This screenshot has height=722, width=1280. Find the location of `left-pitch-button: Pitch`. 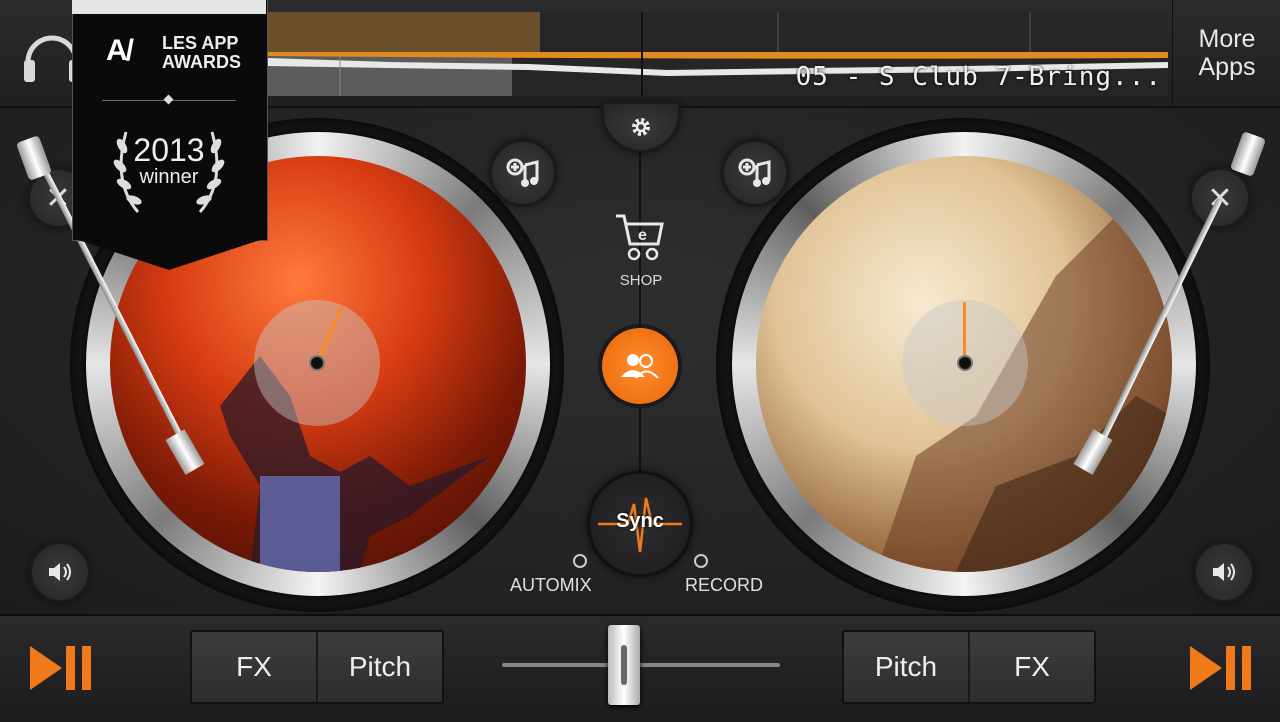

left-pitch-button: Pitch is located at coordinates (380, 667).